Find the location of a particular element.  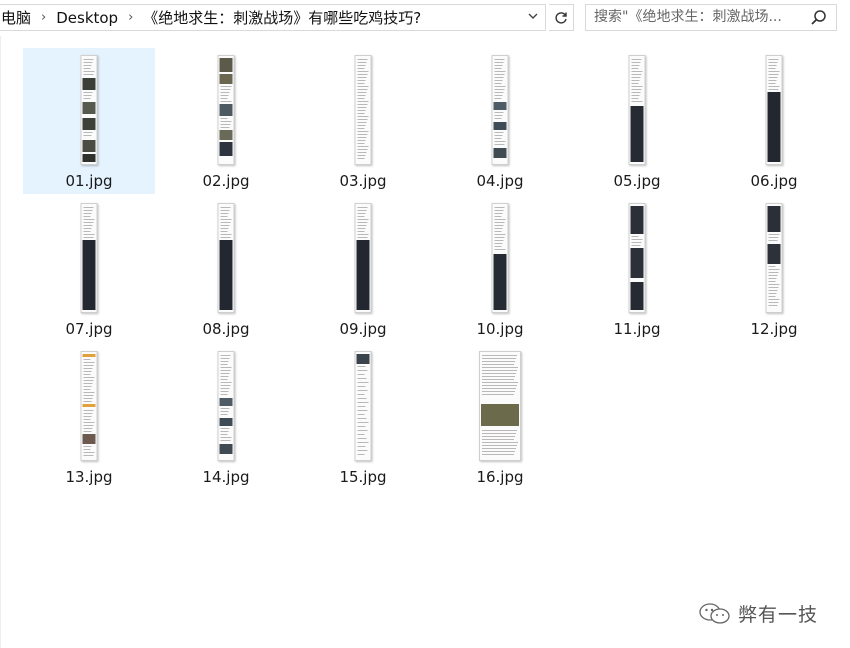

file-item: 08.jpg is located at coordinates (226, 269).